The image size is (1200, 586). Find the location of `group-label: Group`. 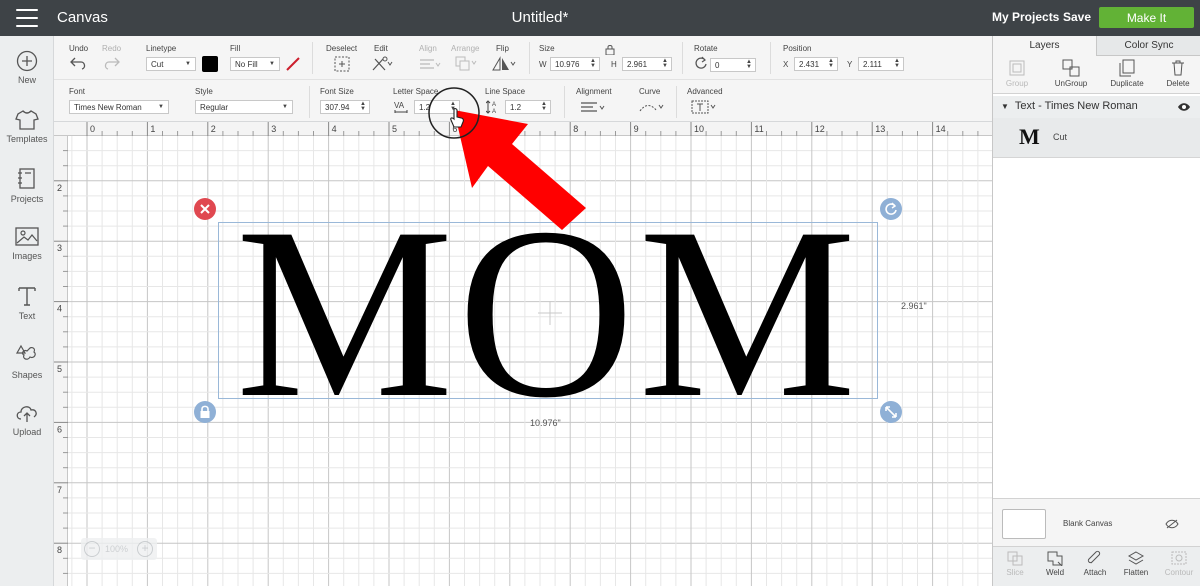

group-label: Group is located at coordinates (1017, 83).